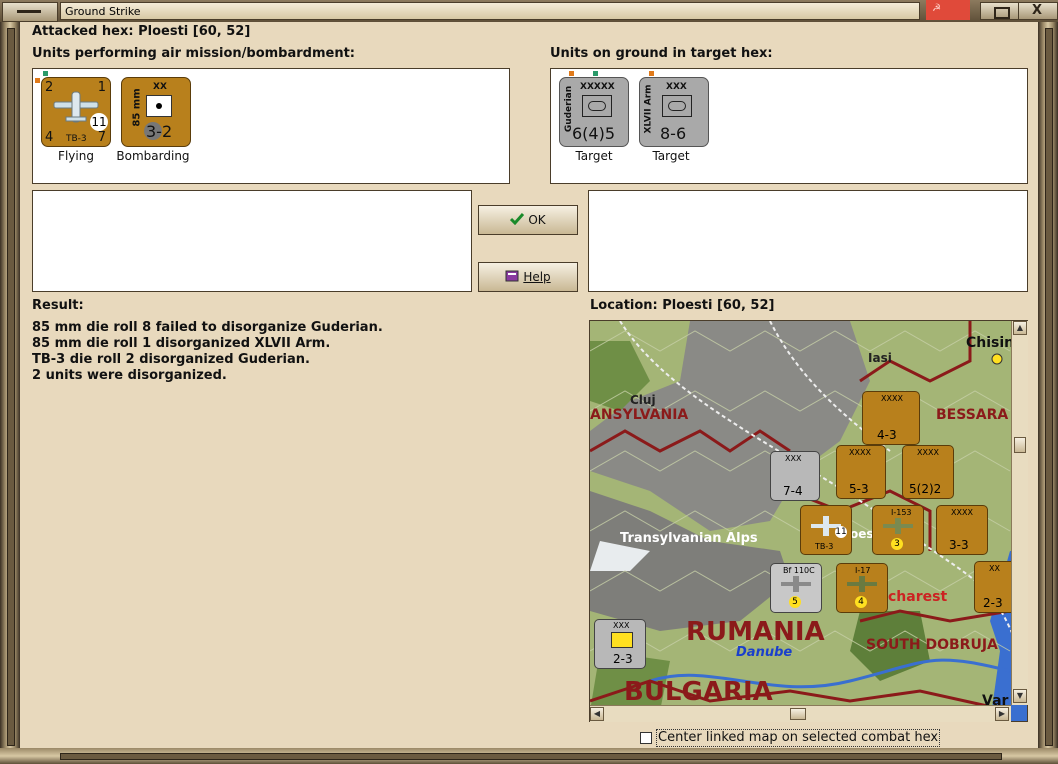 This screenshot has width=1058, height=764. What do you see at coordinates (529, 756) in the screenshot?
I see `bottom-frame` at bounding box center [529, 756].